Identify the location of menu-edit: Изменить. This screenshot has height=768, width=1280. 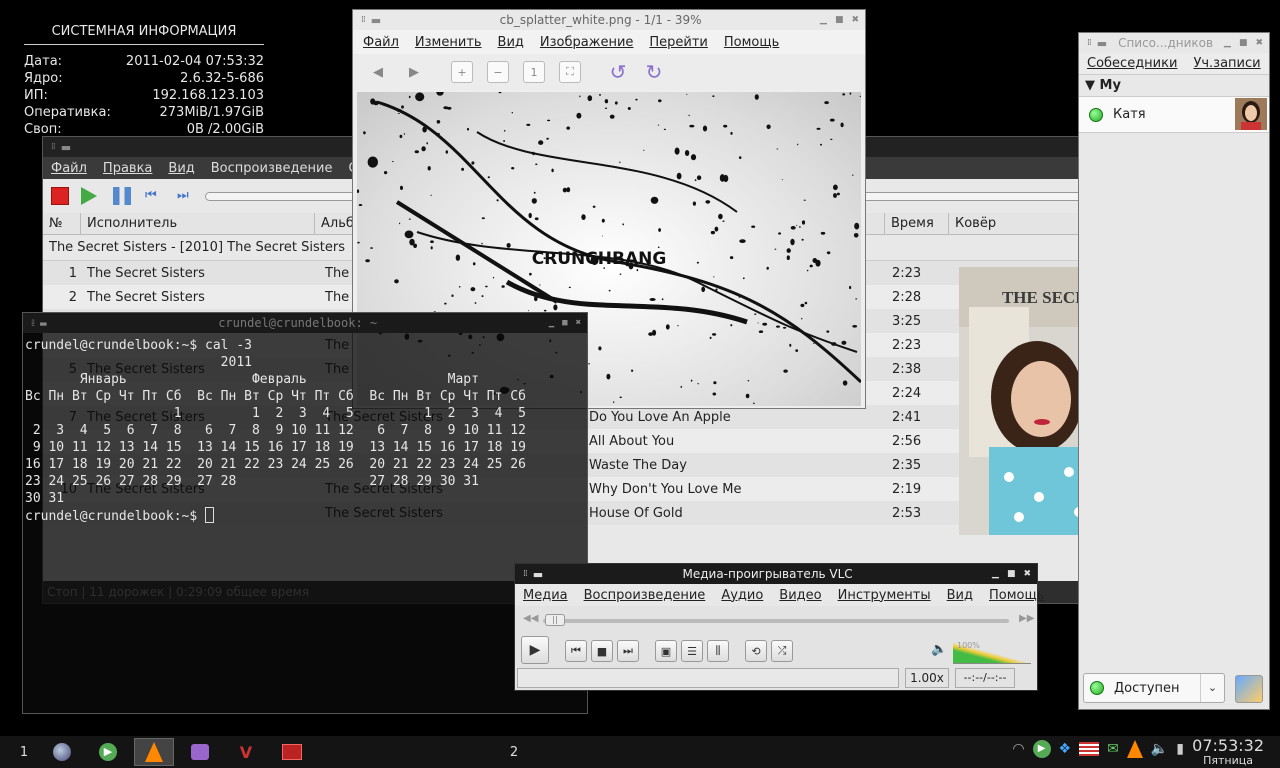
(448, 42).